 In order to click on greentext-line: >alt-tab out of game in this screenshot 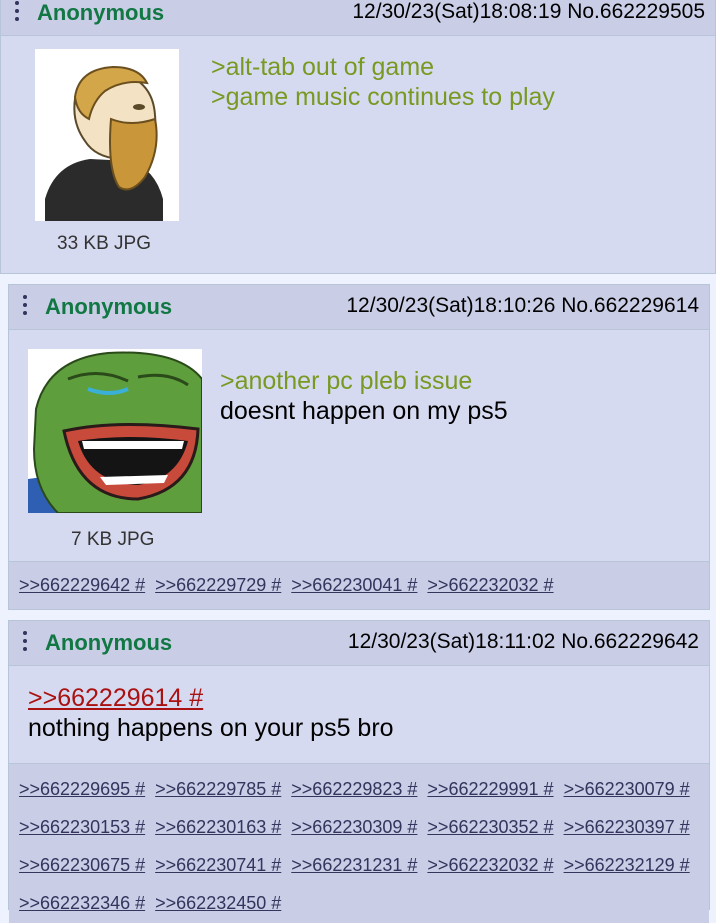, I will do `click(323, 67)`.